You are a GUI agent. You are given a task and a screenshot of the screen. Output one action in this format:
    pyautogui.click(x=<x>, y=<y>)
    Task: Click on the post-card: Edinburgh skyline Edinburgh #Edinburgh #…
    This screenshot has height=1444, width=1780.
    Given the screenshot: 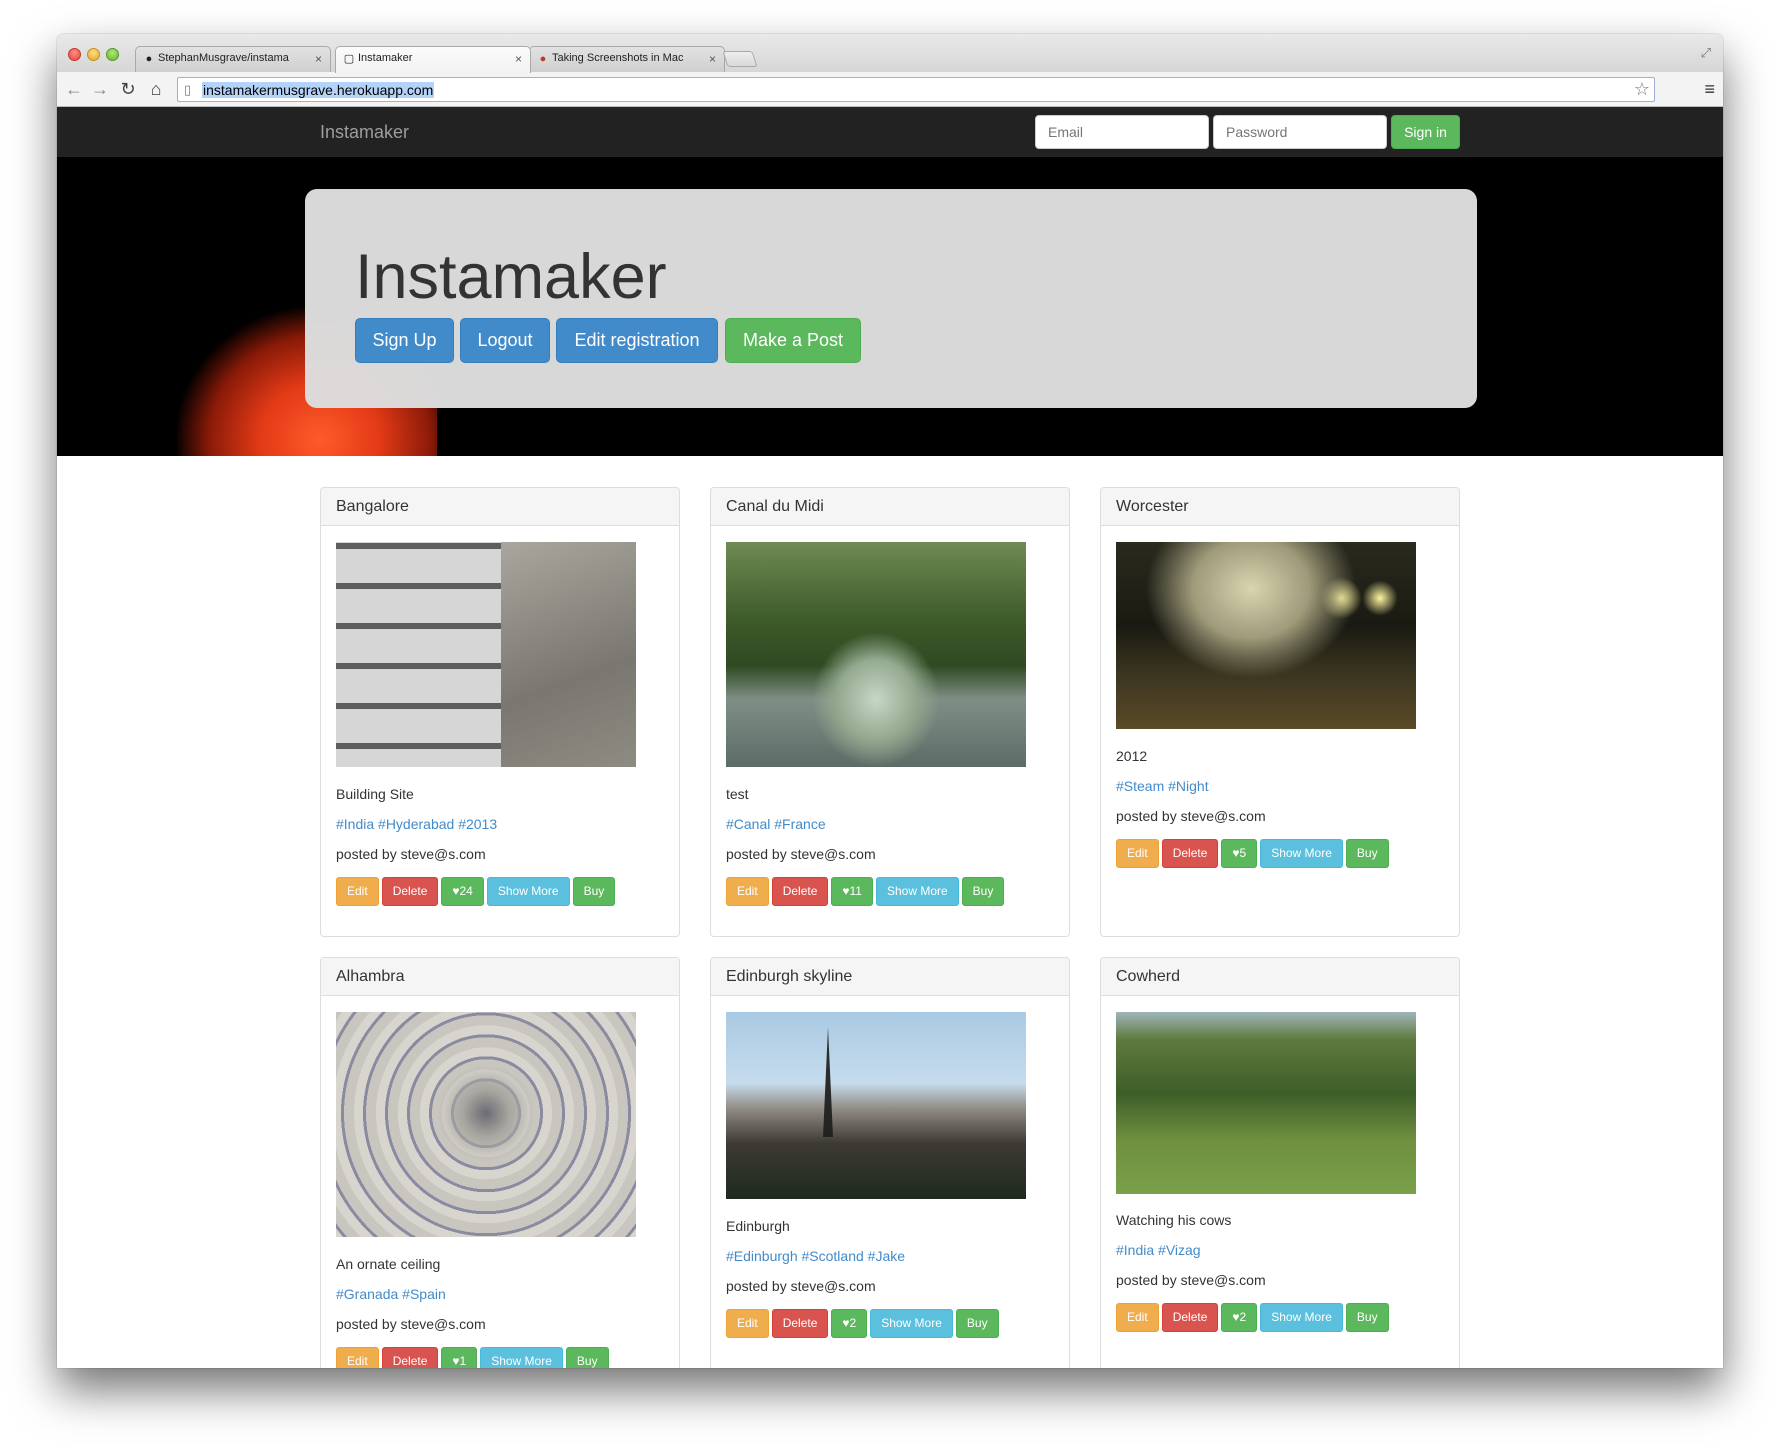 What is the action you would take?
    pyautogui.click(x=890, y=1162)
    